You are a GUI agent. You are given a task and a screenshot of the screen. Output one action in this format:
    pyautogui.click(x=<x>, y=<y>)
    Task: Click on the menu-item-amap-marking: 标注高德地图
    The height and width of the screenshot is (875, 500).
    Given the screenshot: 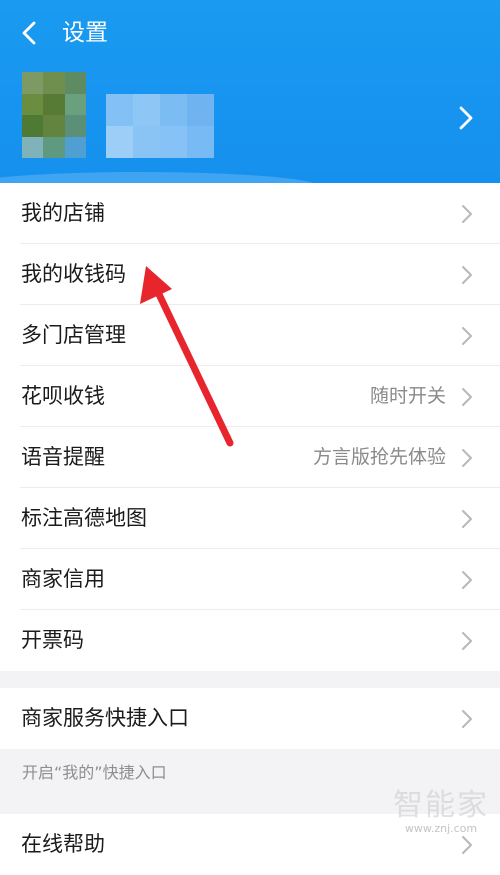 What is the action you would take?
    pyautogui.click(x=250, y=518)
    